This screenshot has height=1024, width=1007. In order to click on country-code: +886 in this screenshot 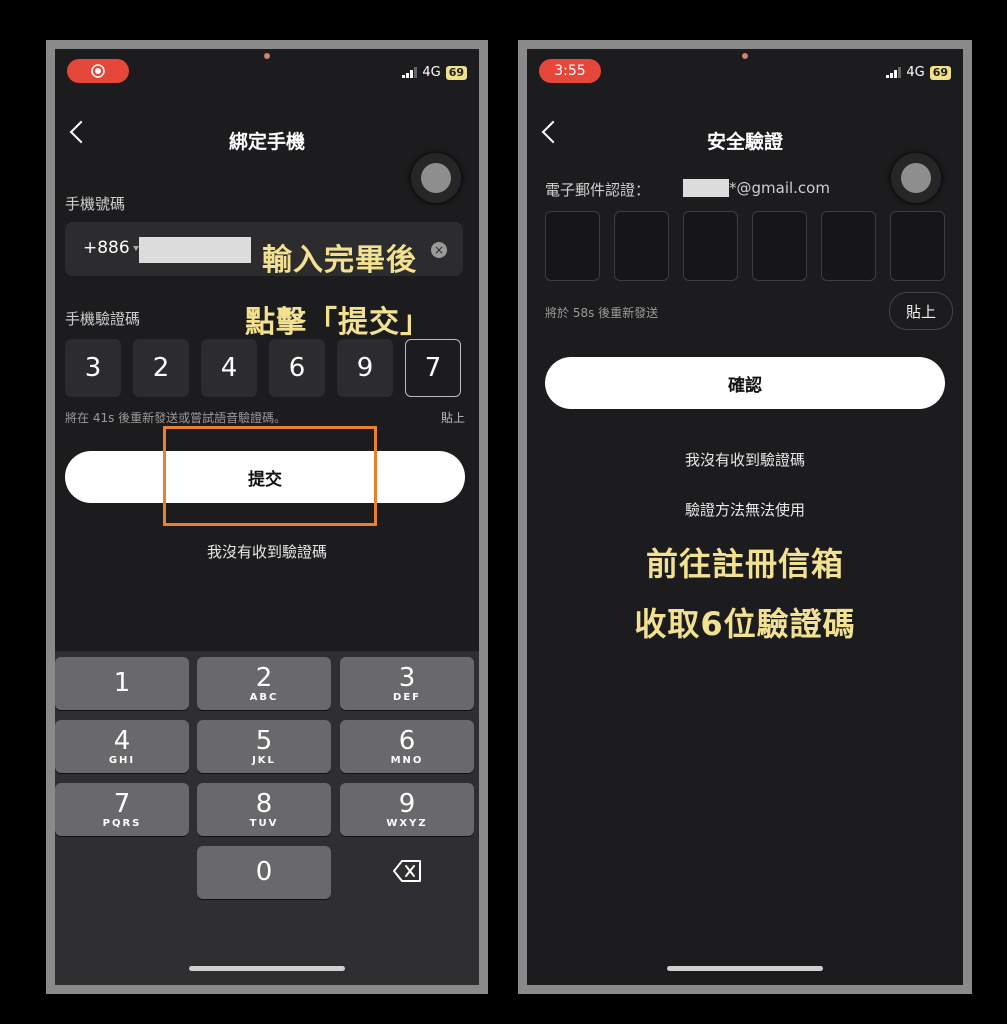, I will do `click(106, 248)`.